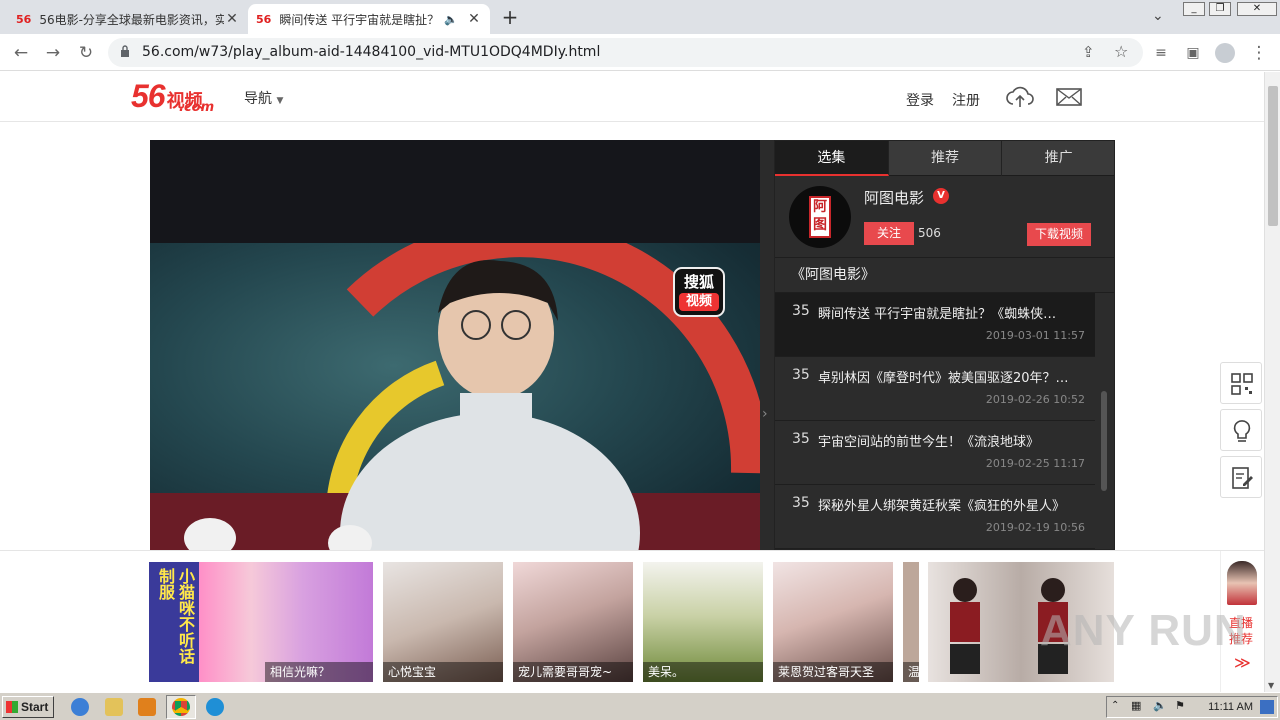 The width and height of the screenshot is (1280, 720). I want to click on ad-thumb: 宠儿需要哥哥宠~, so click(573, 622).